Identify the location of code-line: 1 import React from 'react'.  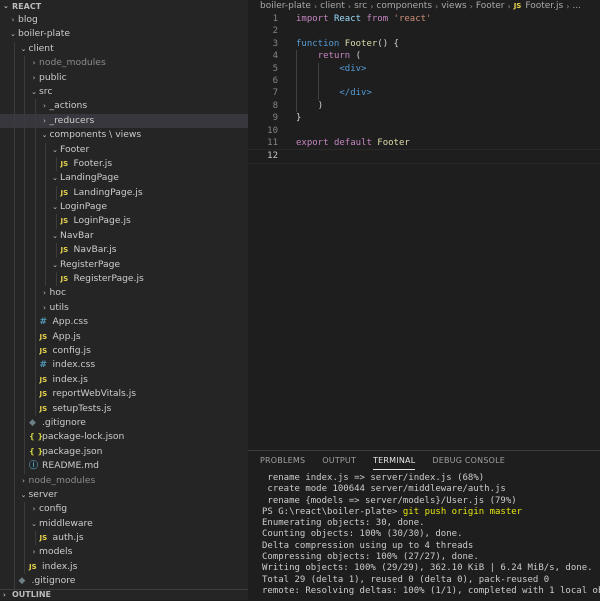
(424, 19).